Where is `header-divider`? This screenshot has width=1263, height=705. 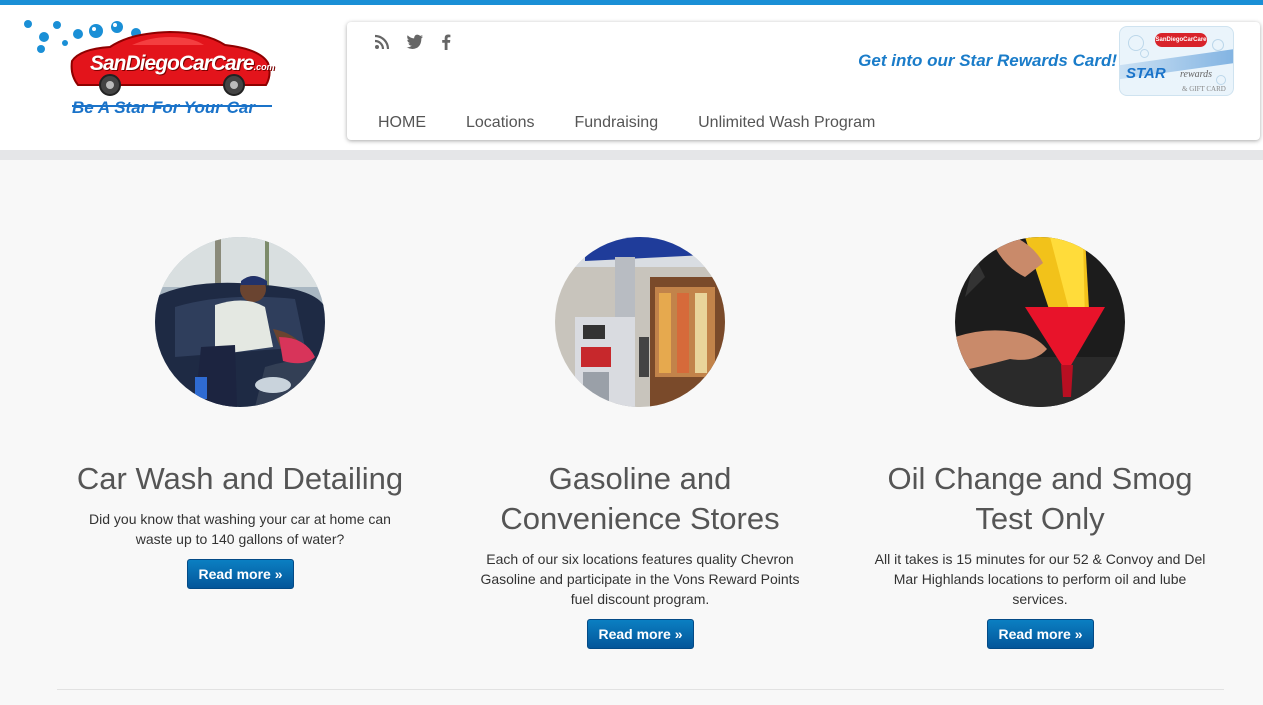 header-divider is located at coordinates (631, 155).